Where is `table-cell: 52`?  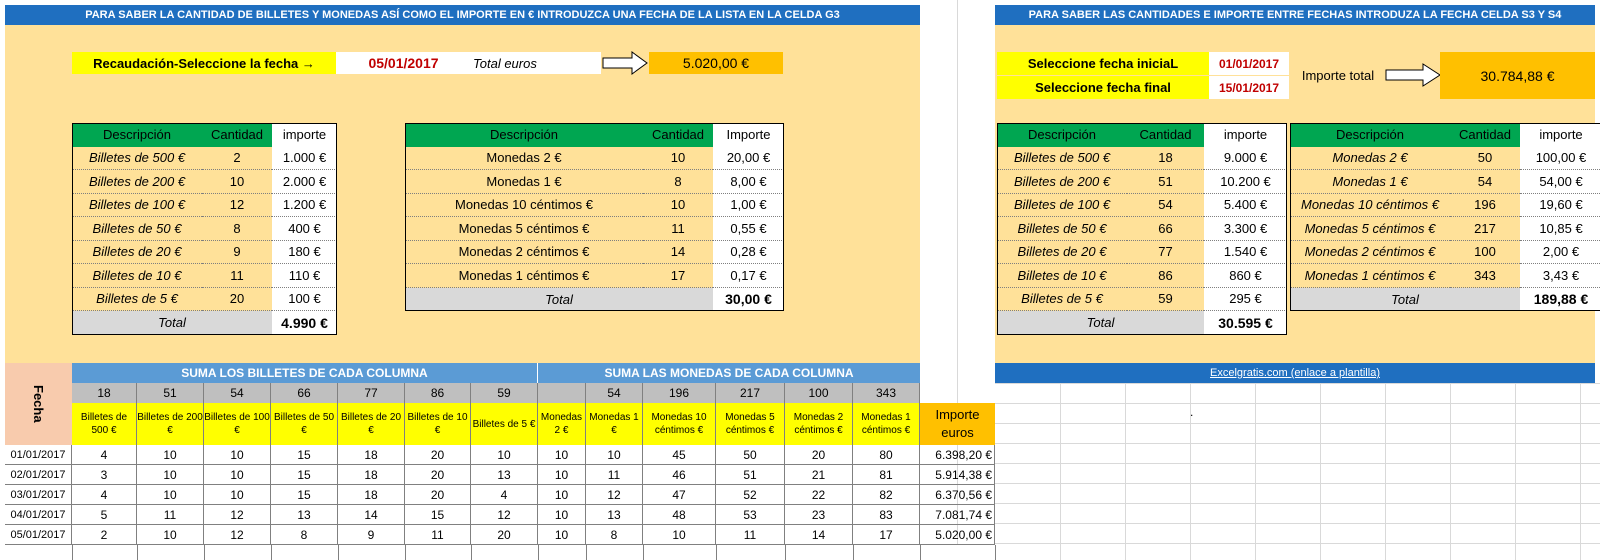
table-cell: 52 is located at coordinates (750, 495).